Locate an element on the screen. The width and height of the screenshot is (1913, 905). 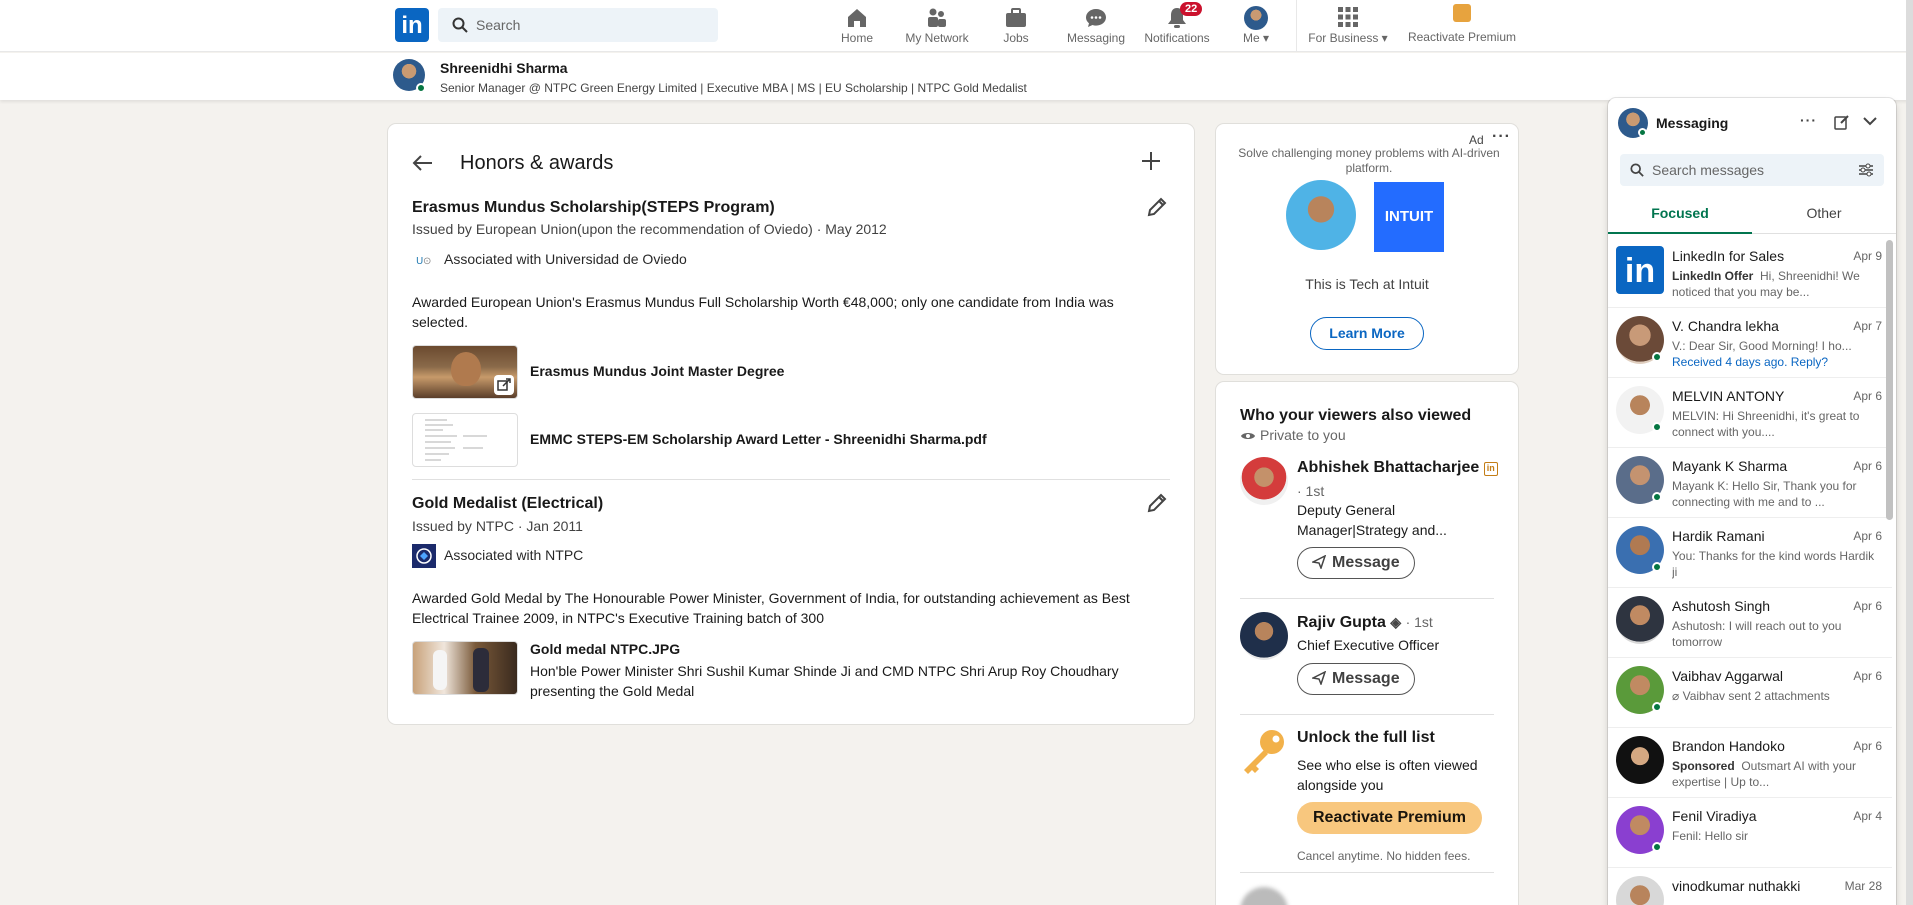
chevron-down-icon: ▾ is located at coordinates (1266, 38).